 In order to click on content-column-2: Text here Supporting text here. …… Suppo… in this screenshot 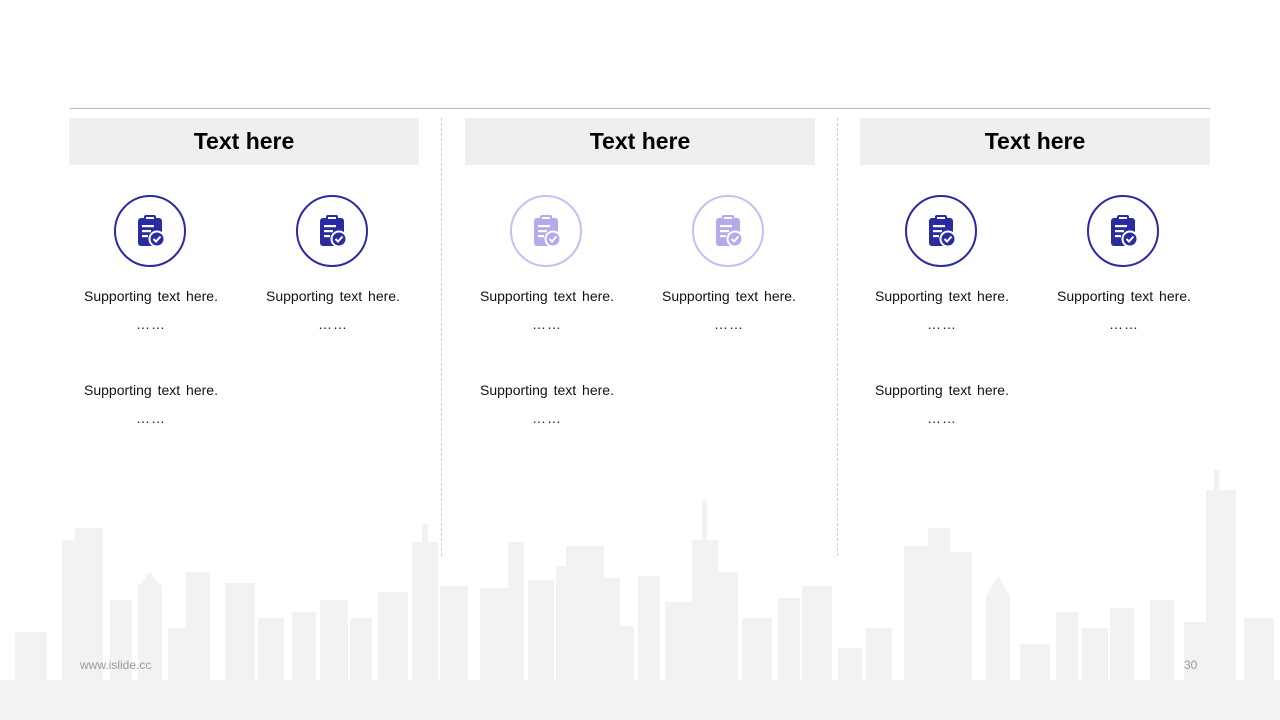, I will do `click(640, 283)`.